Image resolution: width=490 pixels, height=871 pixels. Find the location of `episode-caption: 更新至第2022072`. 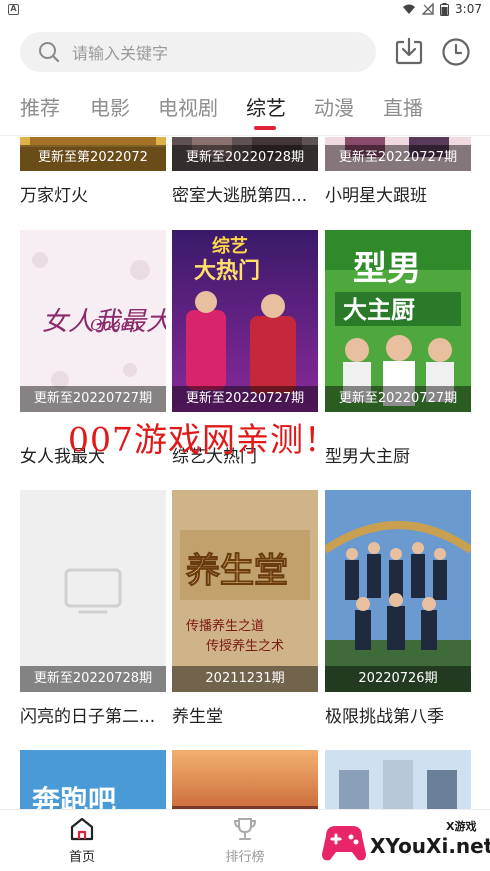

episode-caption: 更新至第2022072 is located at coordinates (93, 158).